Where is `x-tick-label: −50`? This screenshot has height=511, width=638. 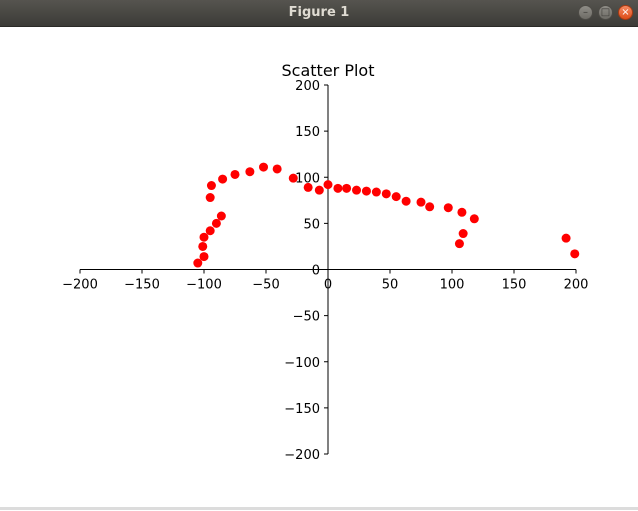 x-tick-label: −50 is located at coordinates (265, 285).